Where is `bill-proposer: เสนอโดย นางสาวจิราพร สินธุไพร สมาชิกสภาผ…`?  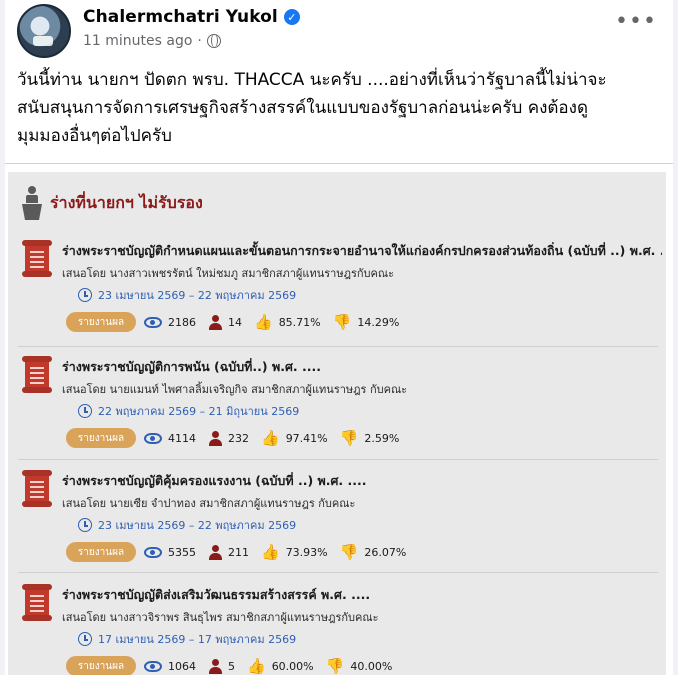
bill-proposer: เสนอโดย นางสาวจิราพร สินธุไพร สมาชิกสภาผ… is located at coordinates (220, 617).